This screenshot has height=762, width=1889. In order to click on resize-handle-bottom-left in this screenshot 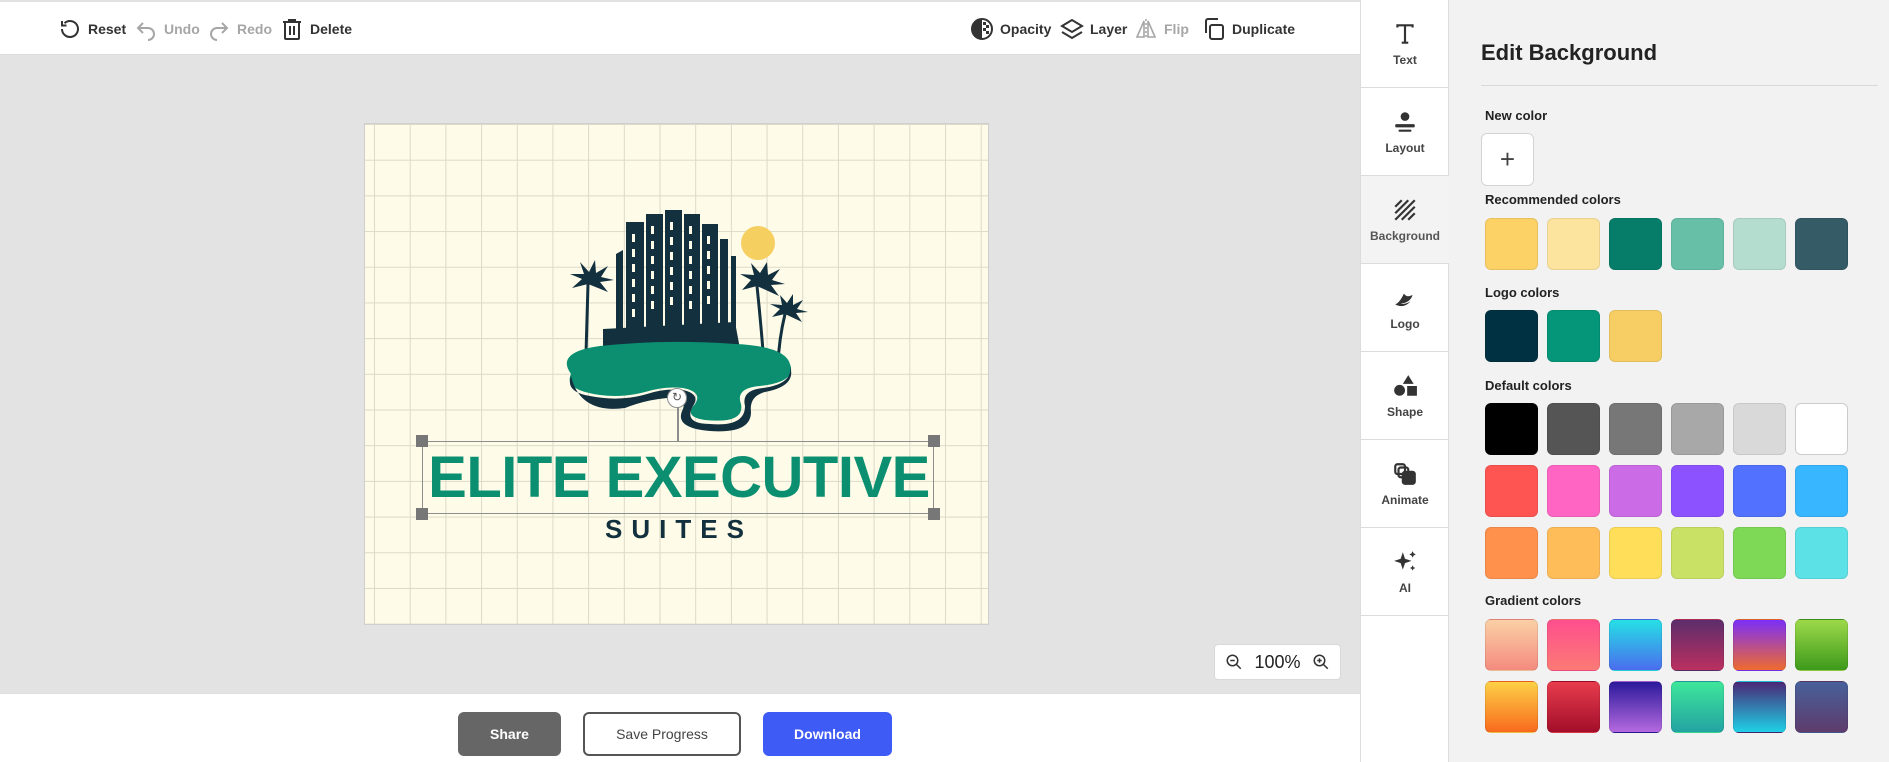, I will do `click(422, 514)`.